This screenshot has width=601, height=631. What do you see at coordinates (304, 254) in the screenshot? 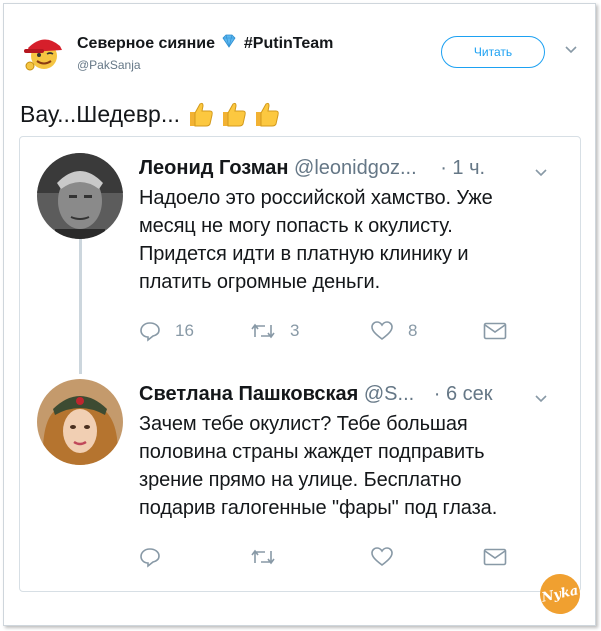
I see `reply-text-line: Придется идти в платную клинику и` at bounding box center [304, 254].